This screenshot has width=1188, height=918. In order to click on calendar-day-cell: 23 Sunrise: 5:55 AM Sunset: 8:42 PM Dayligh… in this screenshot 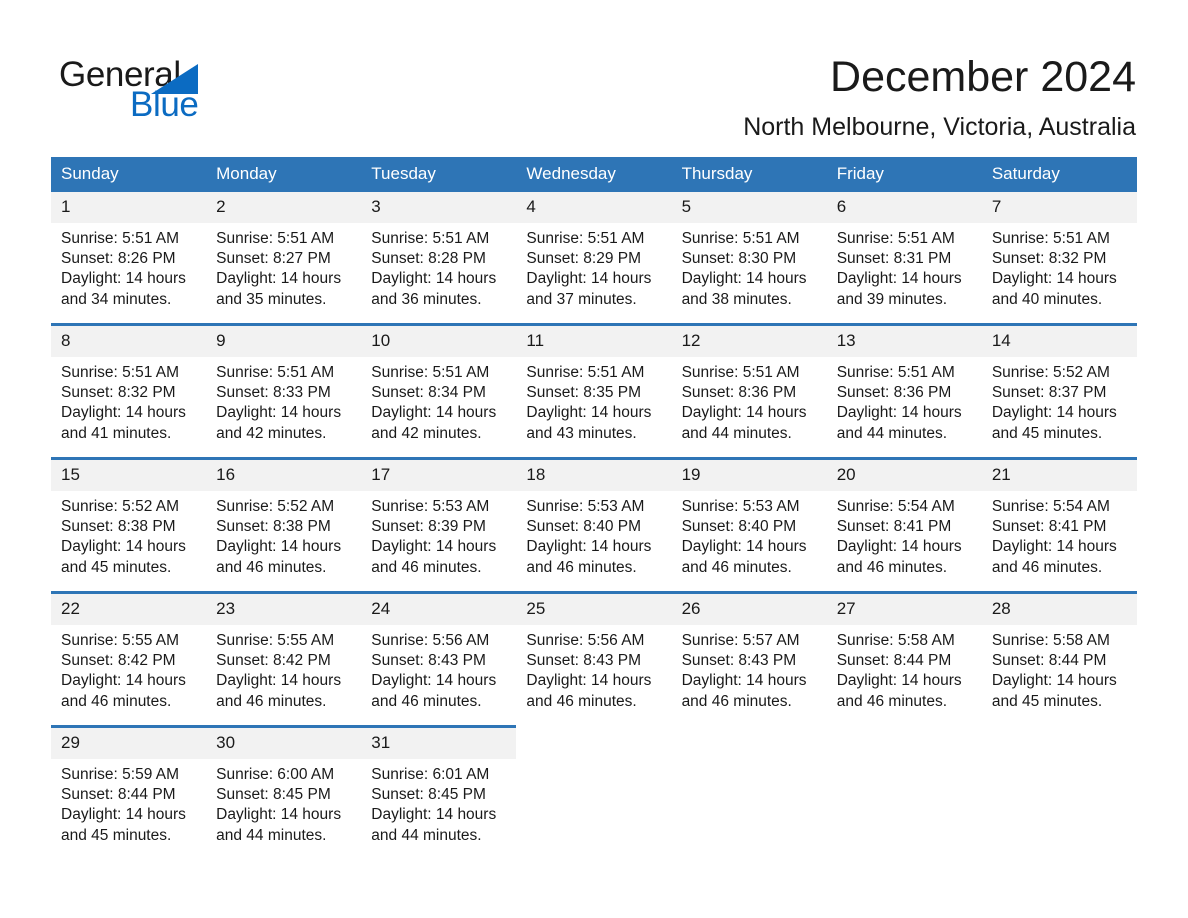, I will do `click(284, 659)`.